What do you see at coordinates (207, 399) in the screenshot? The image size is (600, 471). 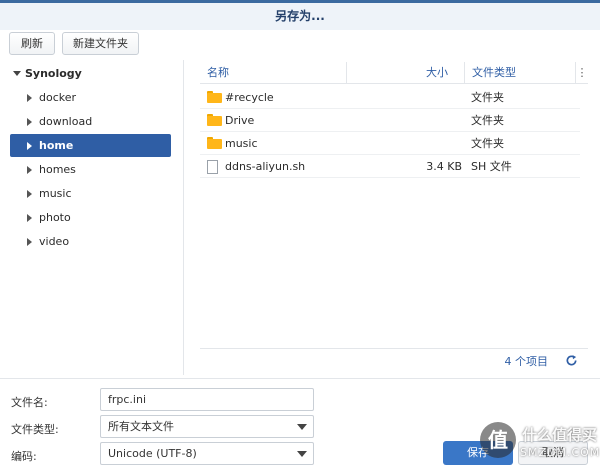 I see `filename-input: frpc.ini` at bounding box center [207, 399].